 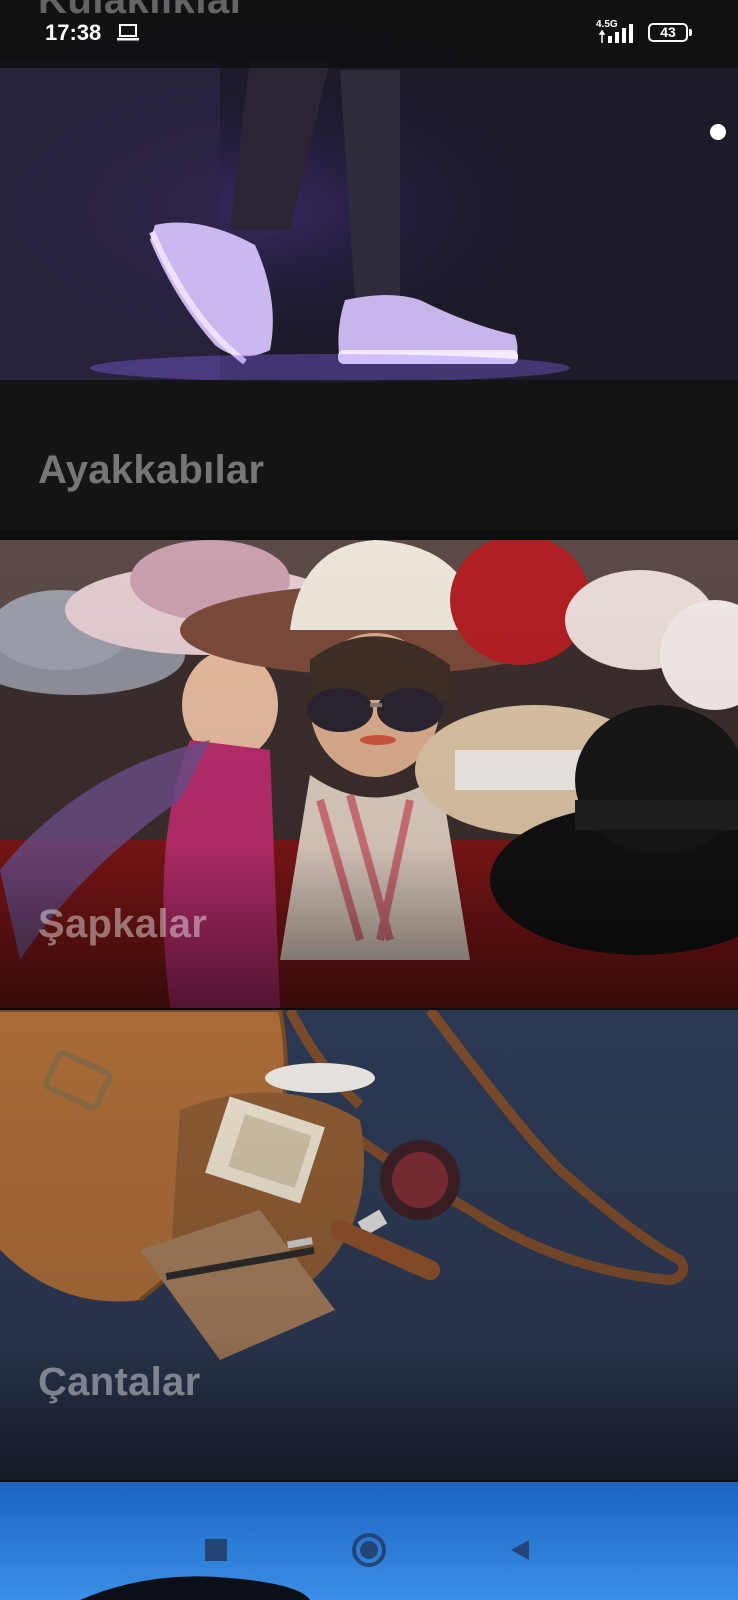 What do you see at coordinates (123, 924) in the screenshot?
I see `category-title: Şapkalar` at bounding box center [123, 924].